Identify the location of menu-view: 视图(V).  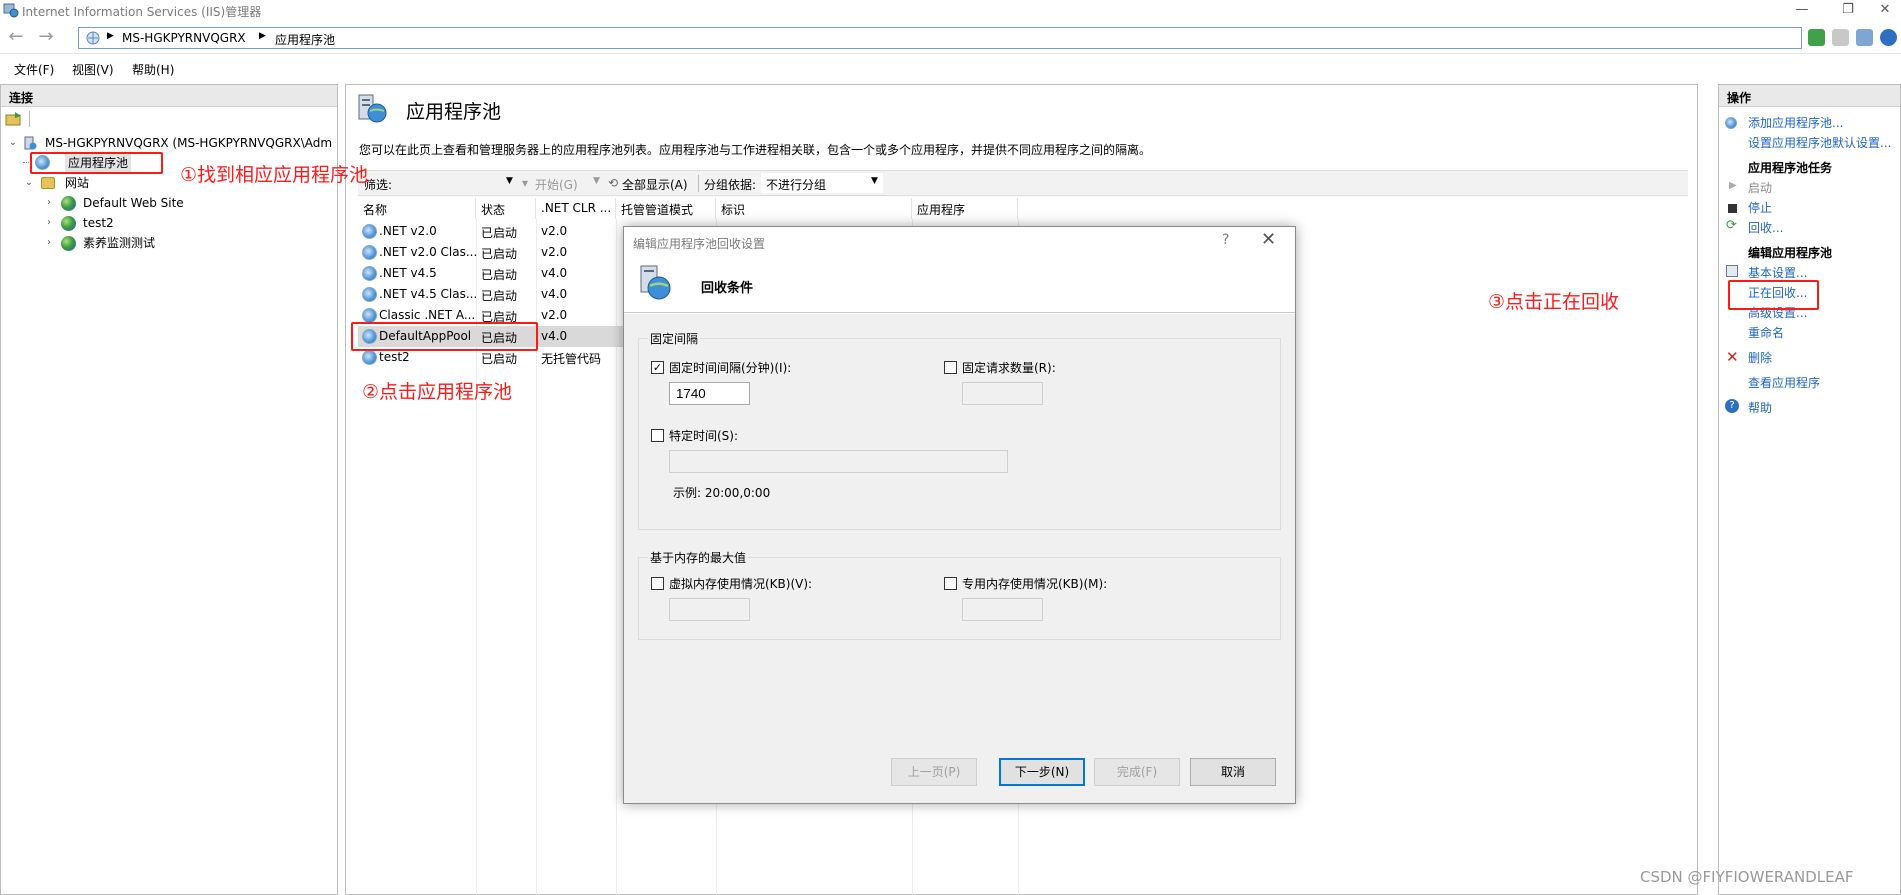
(93, 69).